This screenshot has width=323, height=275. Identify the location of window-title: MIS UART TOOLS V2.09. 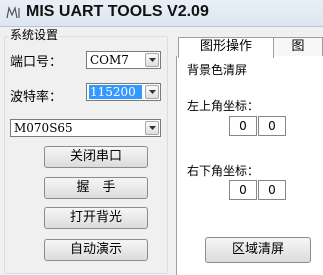
(117, 11).